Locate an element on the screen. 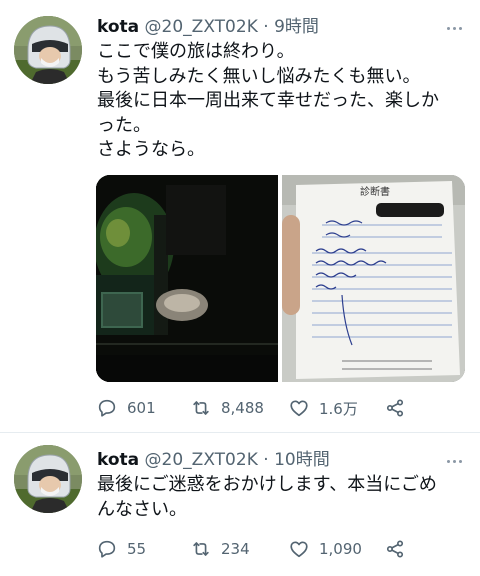  tweet-header: kota @20_ZXT02K · 9時間 is located at coordinates (208, 27).